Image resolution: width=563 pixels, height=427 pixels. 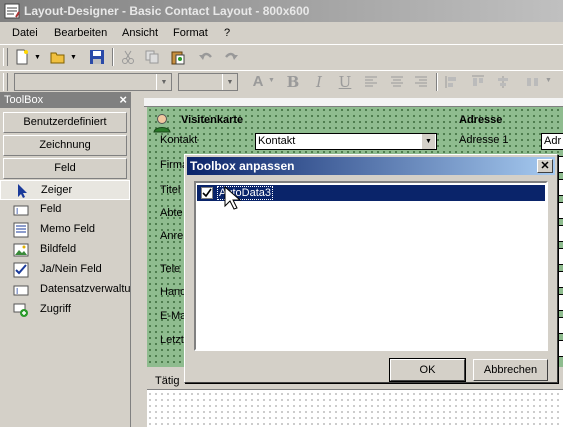 I want to click on save-icon, so click(x=97, y=57).